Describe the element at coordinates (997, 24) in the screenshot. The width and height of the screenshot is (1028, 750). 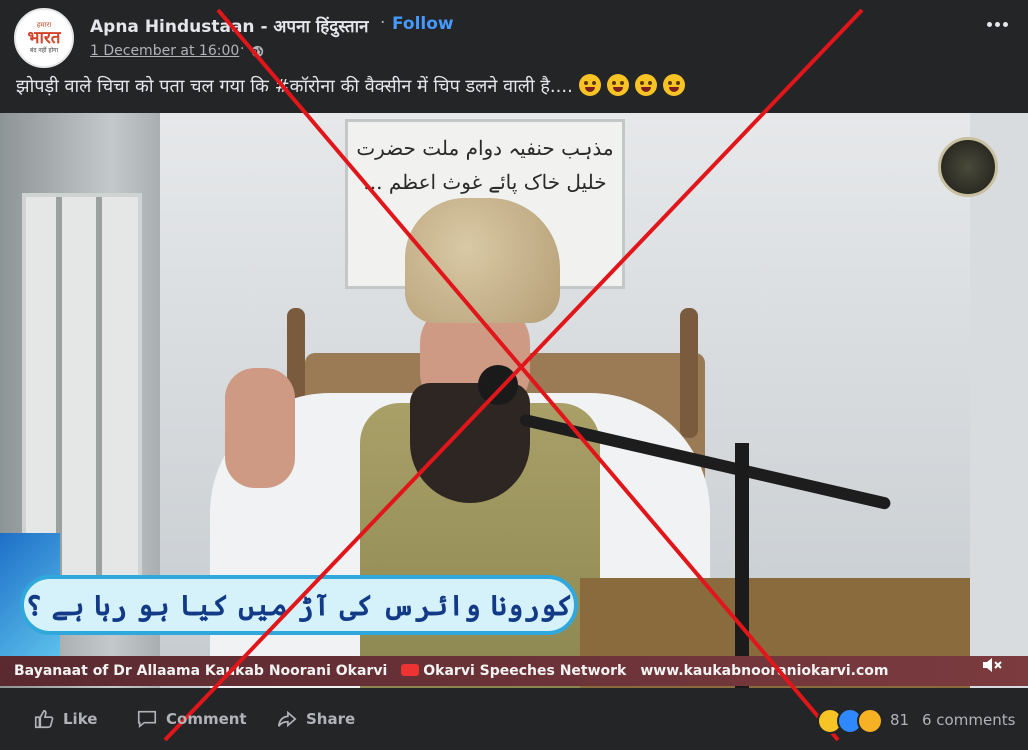
I see `more-options-icon` at that location.